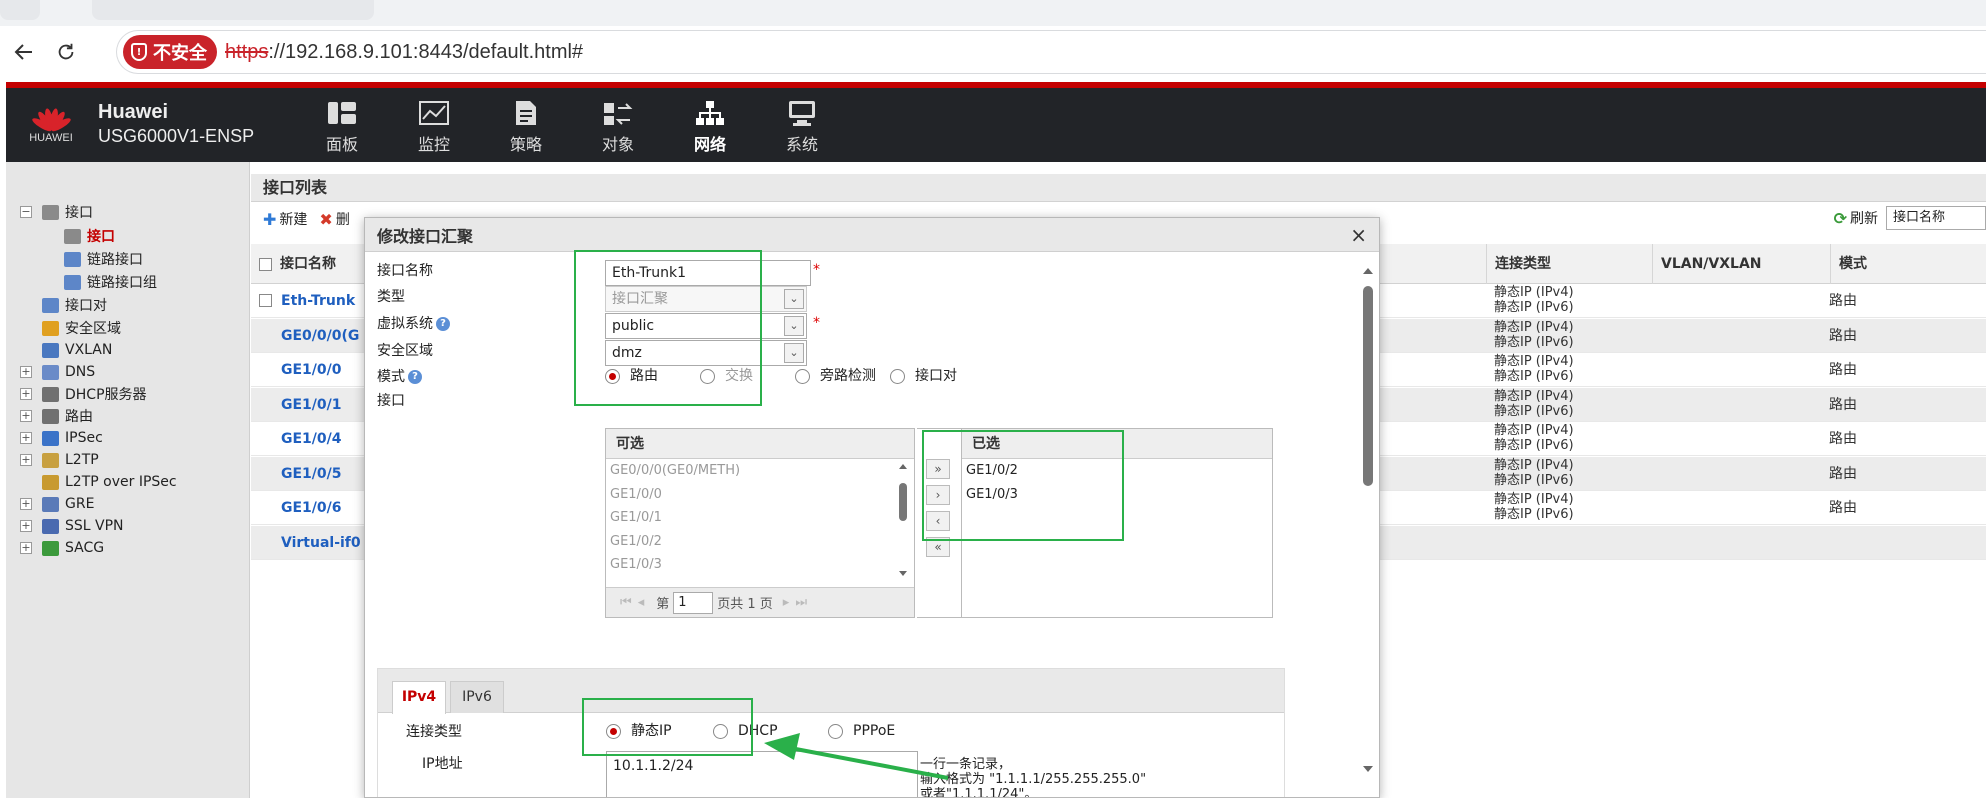 The image size is (1986, 798). What do you see at coordinates (706, 326) in the screenshot?
I see `vsys-select: public ⌄` at bounding box center [706, 326].